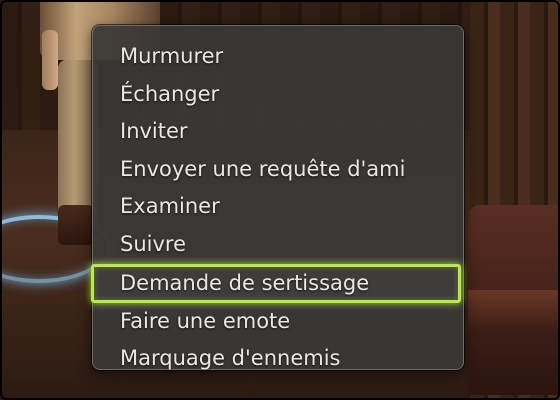 The image size is (560, 400). Describe the element at coordinates (278, 95) in the screenshot. I see `menu-item-trade: Échanger` at that location.